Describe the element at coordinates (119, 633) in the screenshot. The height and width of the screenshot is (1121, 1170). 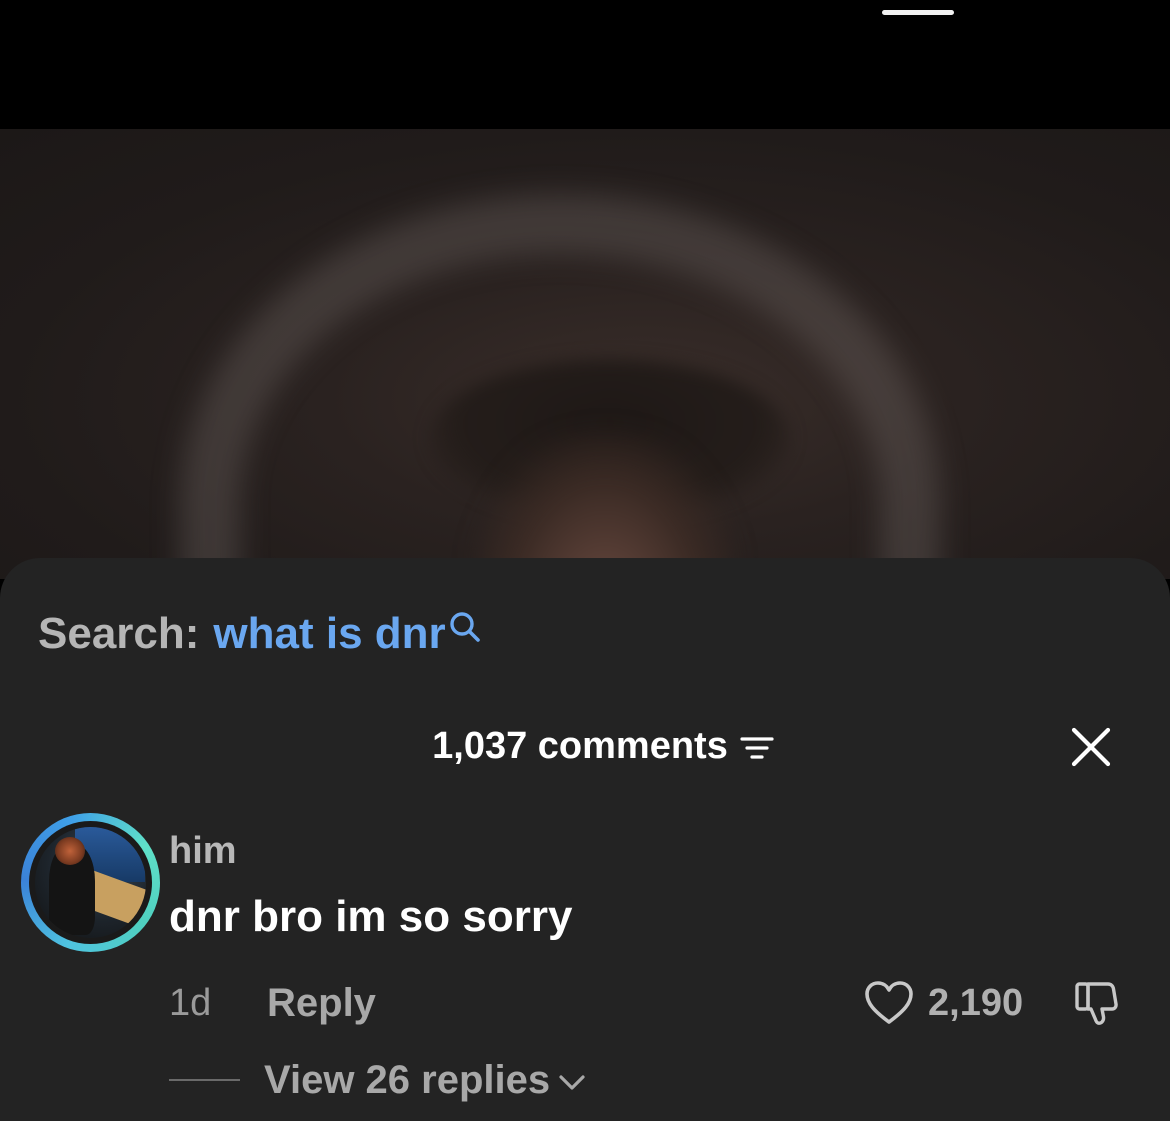
I see `search-label: Search:` at that location.